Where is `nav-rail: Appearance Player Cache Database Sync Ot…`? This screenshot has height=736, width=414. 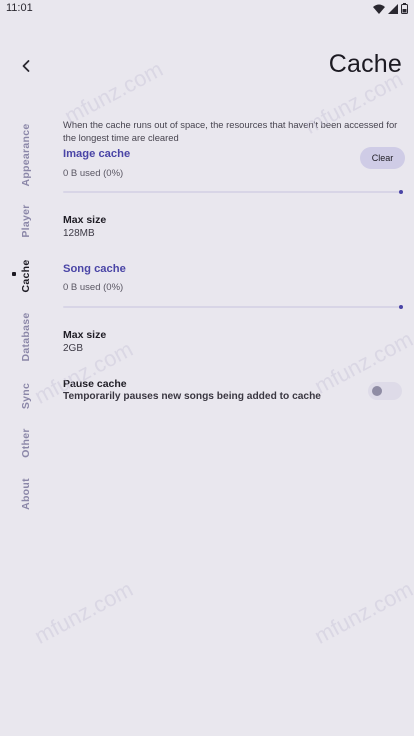
nav-rail: Appearance Player Cache Database Sync Ot… is located at coordinates (26, 322).